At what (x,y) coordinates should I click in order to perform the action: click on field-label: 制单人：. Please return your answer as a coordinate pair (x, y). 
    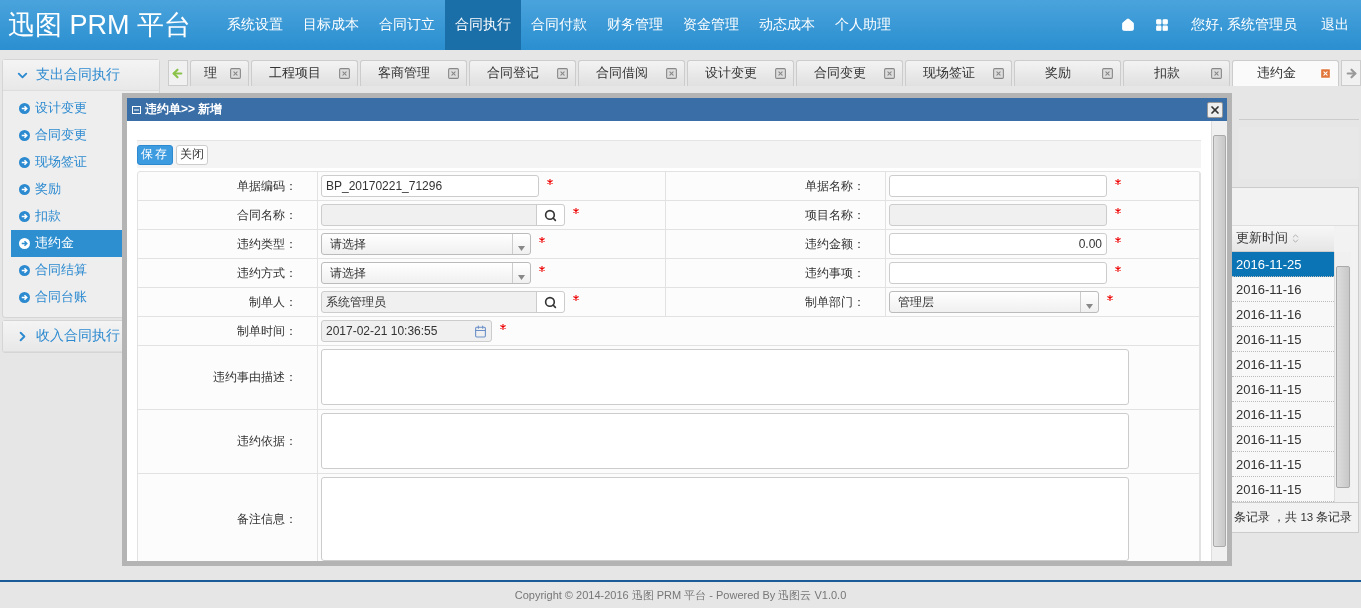
    Looking at the image, I should click on (228, 302).